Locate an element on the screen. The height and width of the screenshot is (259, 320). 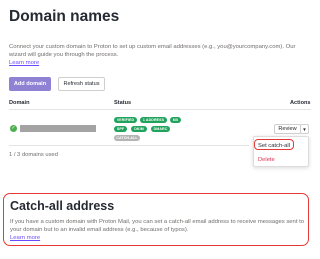
column-header-domain: Domain is located at coordinates (19, 103).